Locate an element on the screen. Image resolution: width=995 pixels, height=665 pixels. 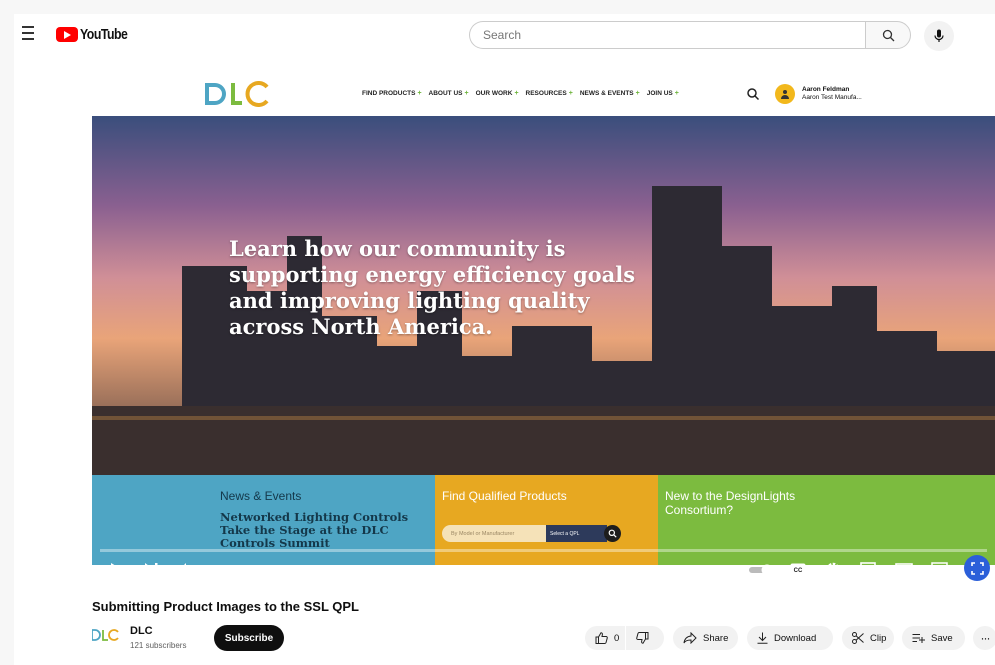
play-icon is located at coordinates (116, 569).